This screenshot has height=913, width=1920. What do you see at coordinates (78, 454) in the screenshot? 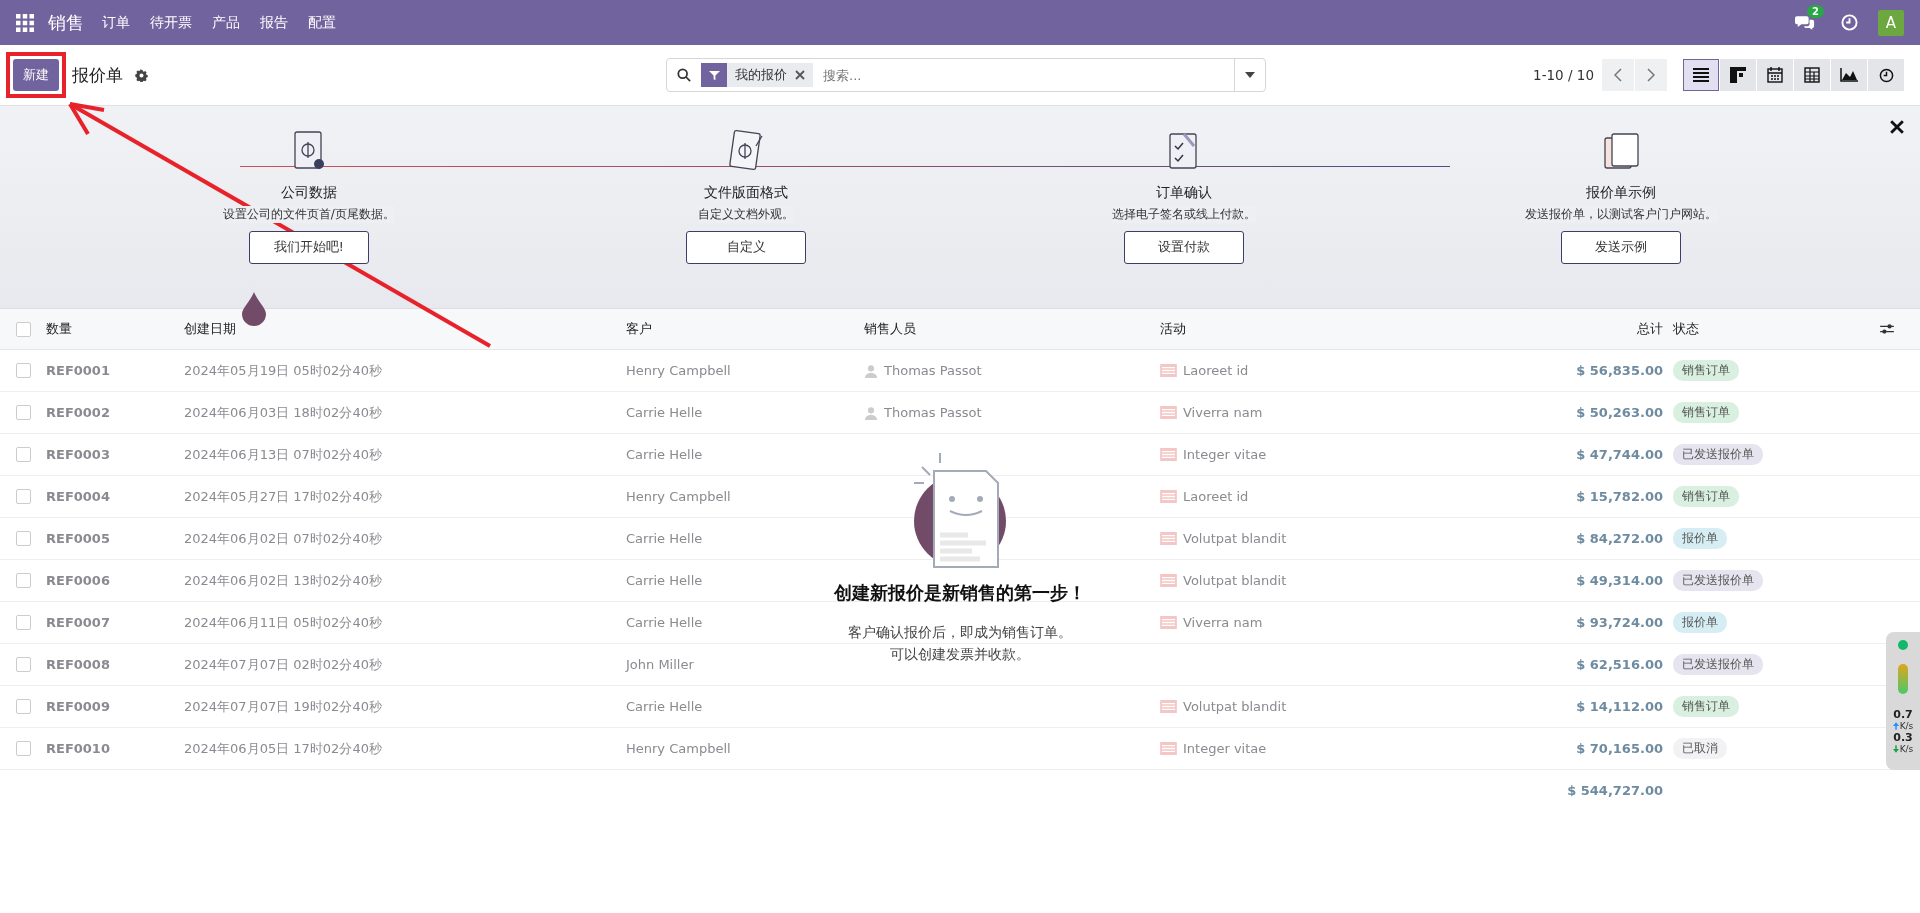
I see `table-cell-text: REF0003` at bounding box center [78, 454].